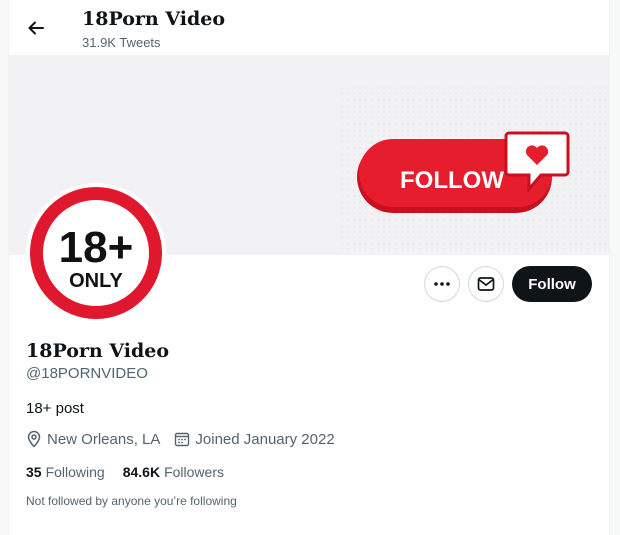  Describe the element at coordinates (194, 472) in the screenshot. I see `followers-label: Followers` at that location.